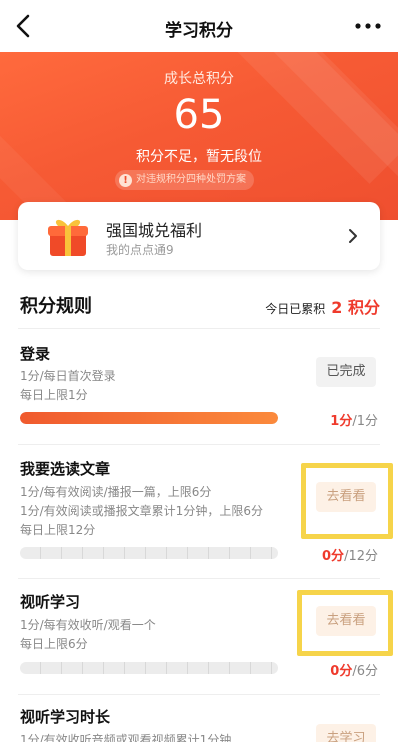 This screenshot has height=742, width=398. What do you see at coordinates (346, 733) in the screenshot?
I see `go-study-button: 去学习` at bounding box center [346, 733].